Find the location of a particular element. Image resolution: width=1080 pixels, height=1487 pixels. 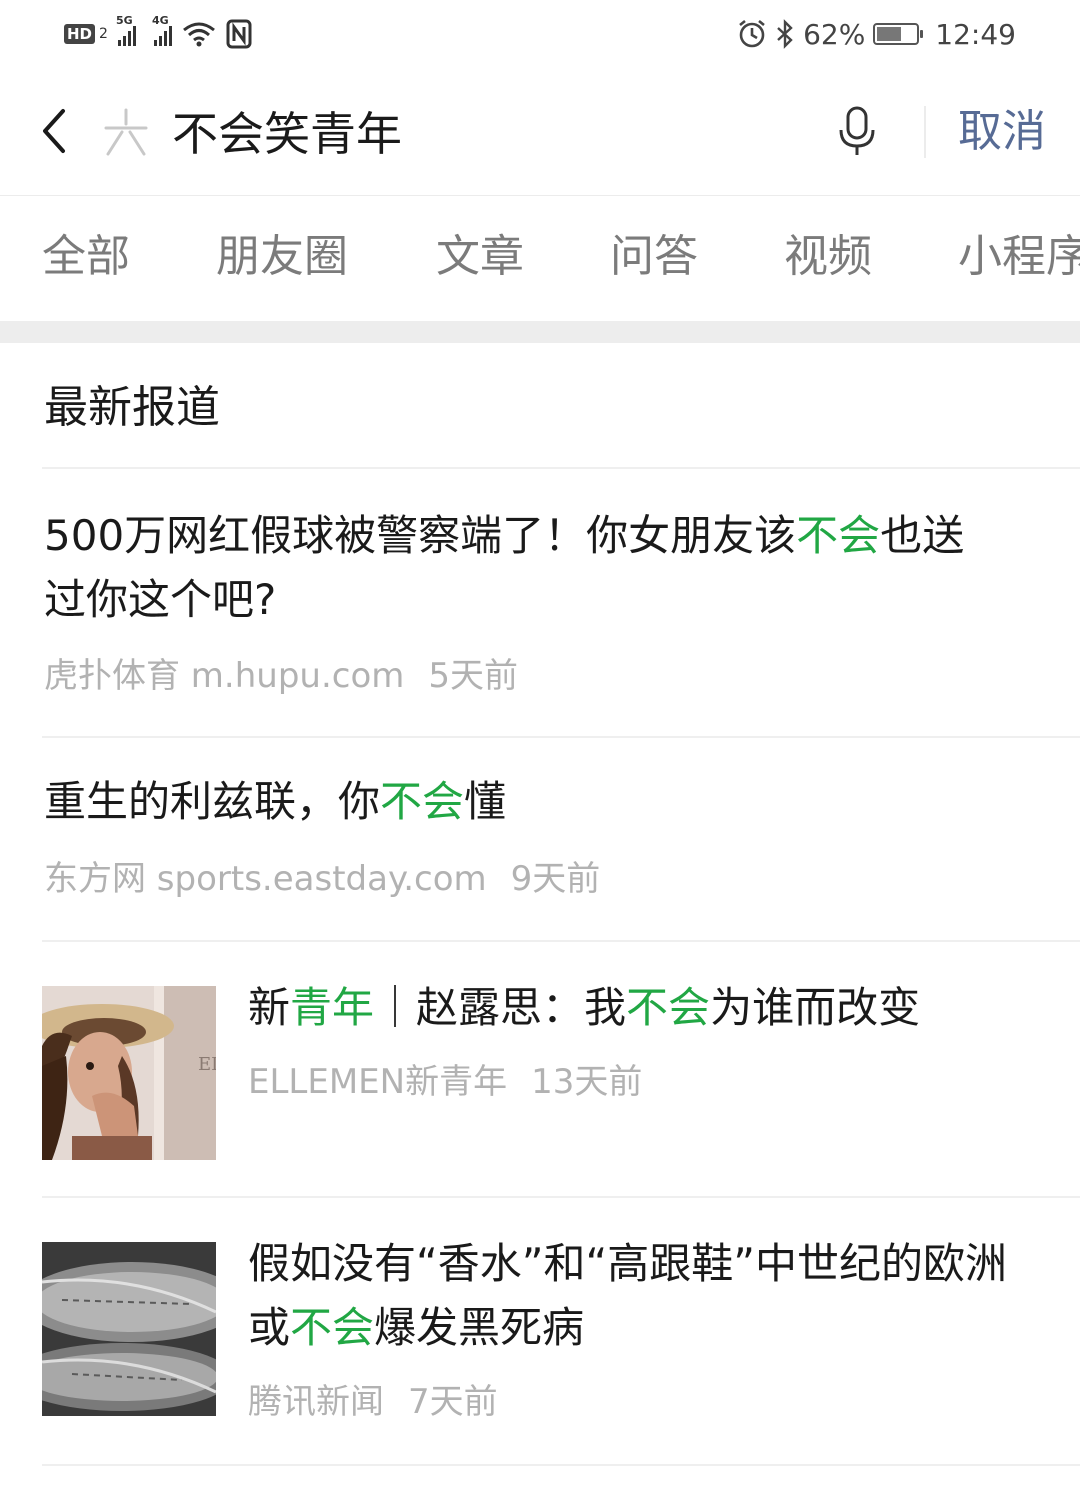

result-meta: 腾讯新闻 7天前 is located at coordinates (373, 1402).